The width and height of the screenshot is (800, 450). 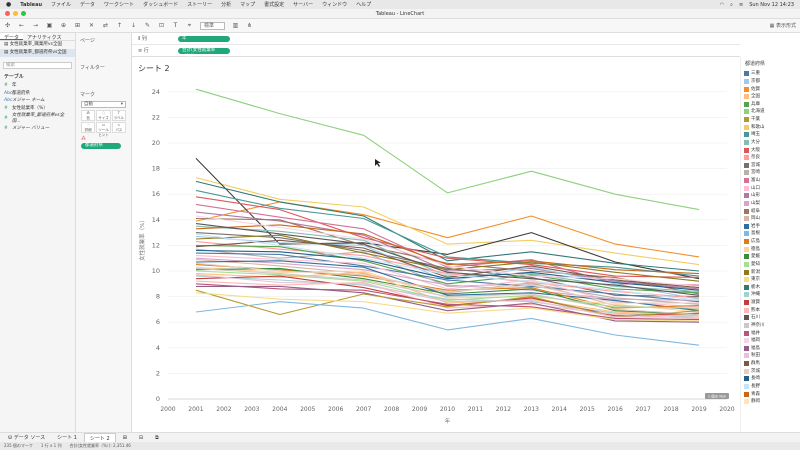 I want to click on legend-item: 長野, so click(x=770, y=387).